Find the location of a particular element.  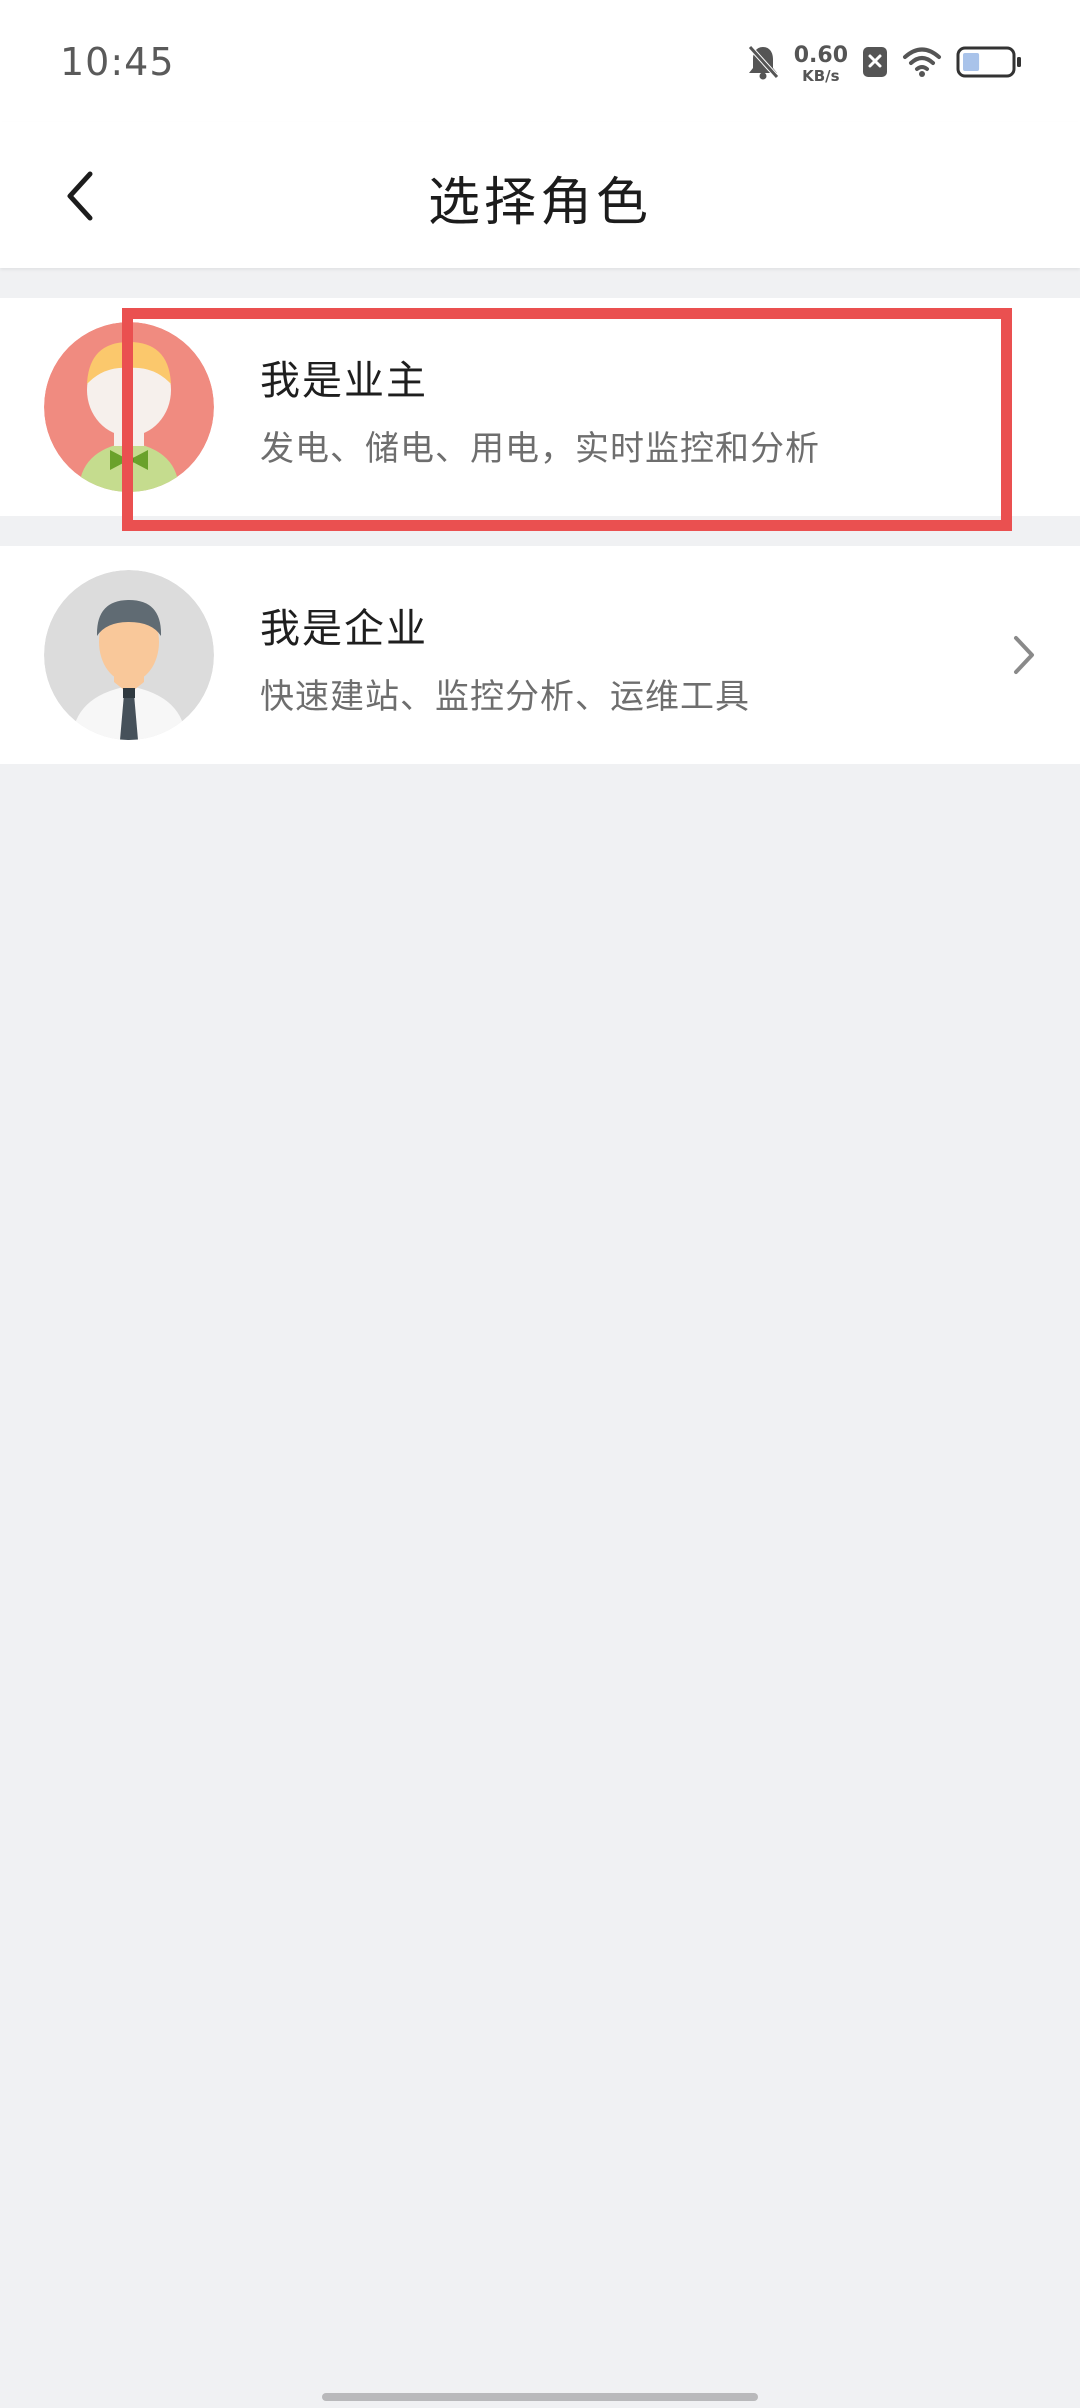

role-description: 发电、储电、用电，实时监控和分析 is located at coordinates (540, 449).